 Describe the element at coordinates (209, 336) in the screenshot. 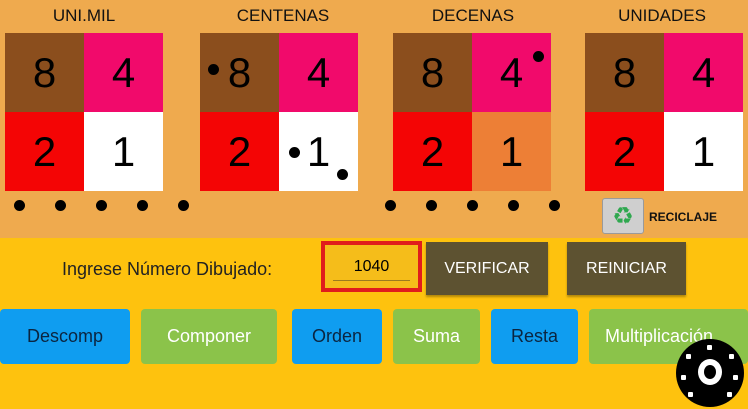

I see `componer-button: Componer` at that location.